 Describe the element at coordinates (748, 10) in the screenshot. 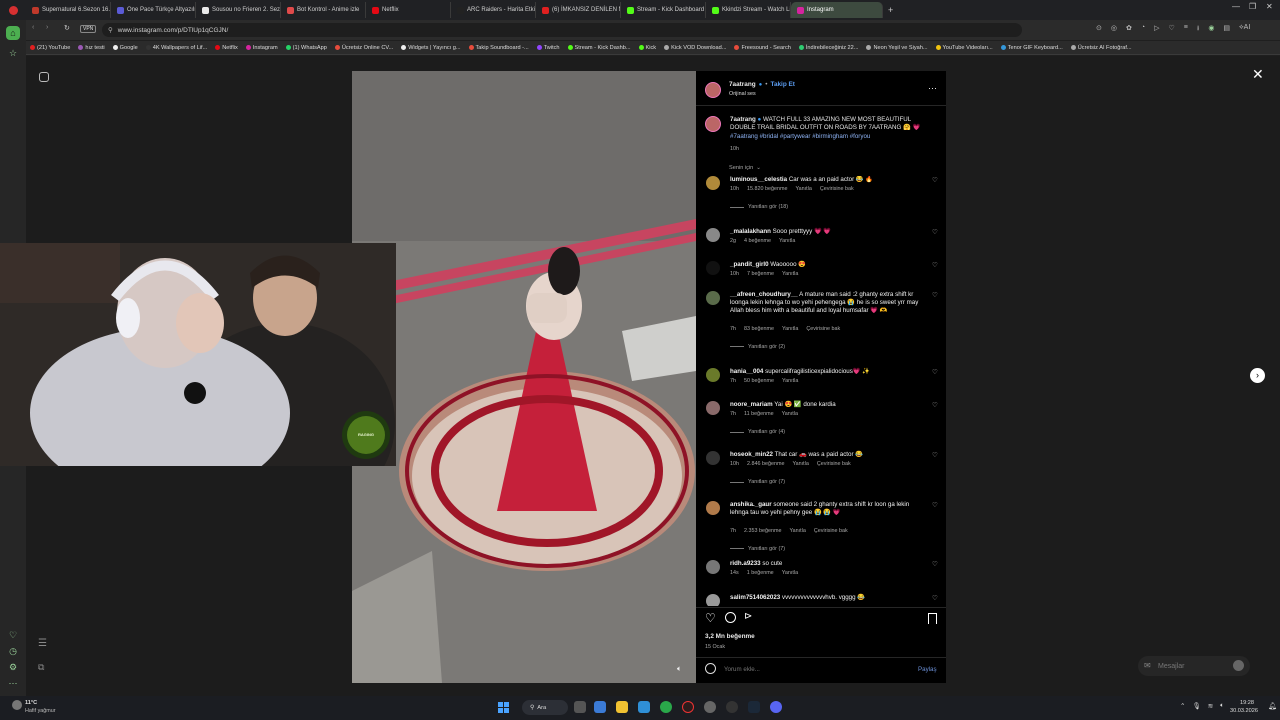

I see `browser-tab: Kkindzi Stream - Watch Li` at that location.